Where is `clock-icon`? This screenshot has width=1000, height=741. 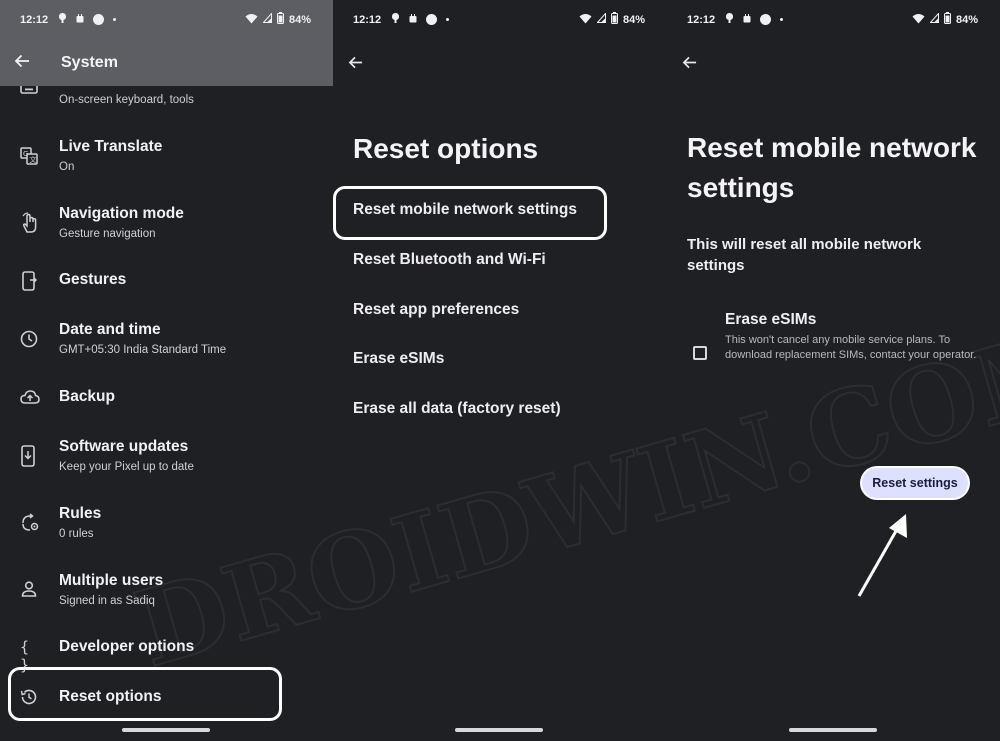
clock-icon is located at coordinates (30, 340).